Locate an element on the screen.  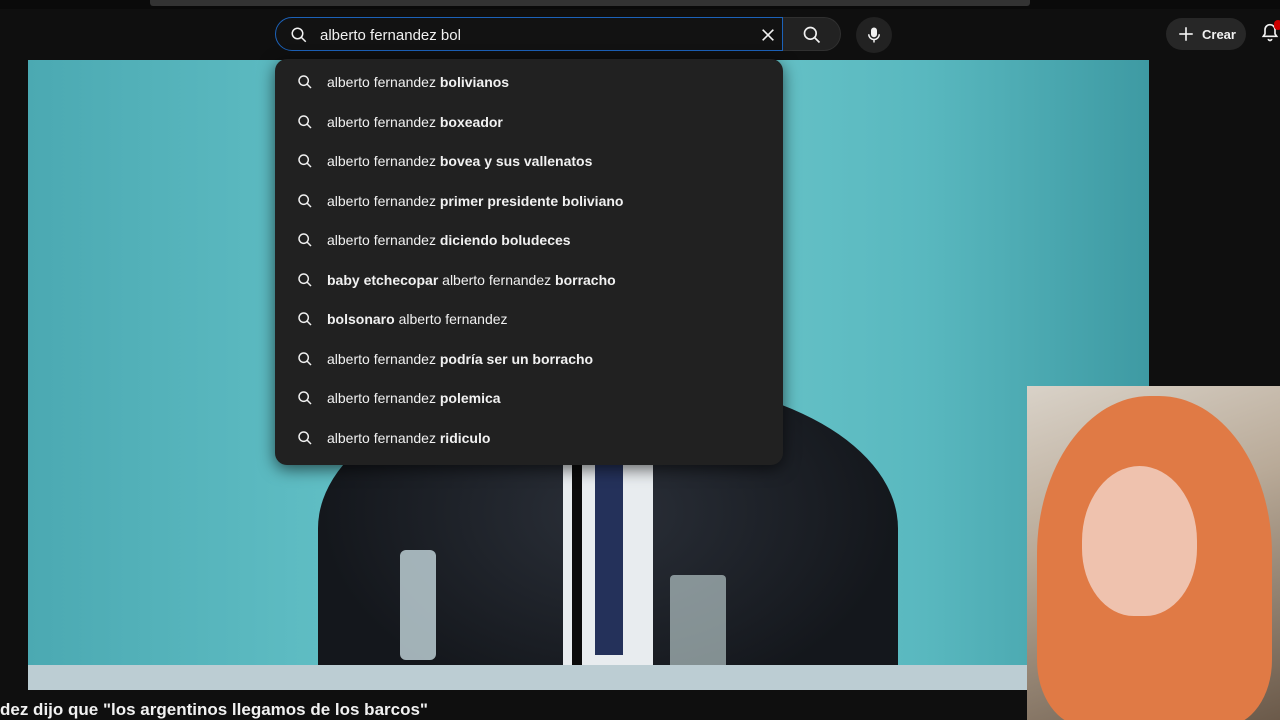
suggestion-completion: diciendo boludeces is located at coordinates (505, 240).